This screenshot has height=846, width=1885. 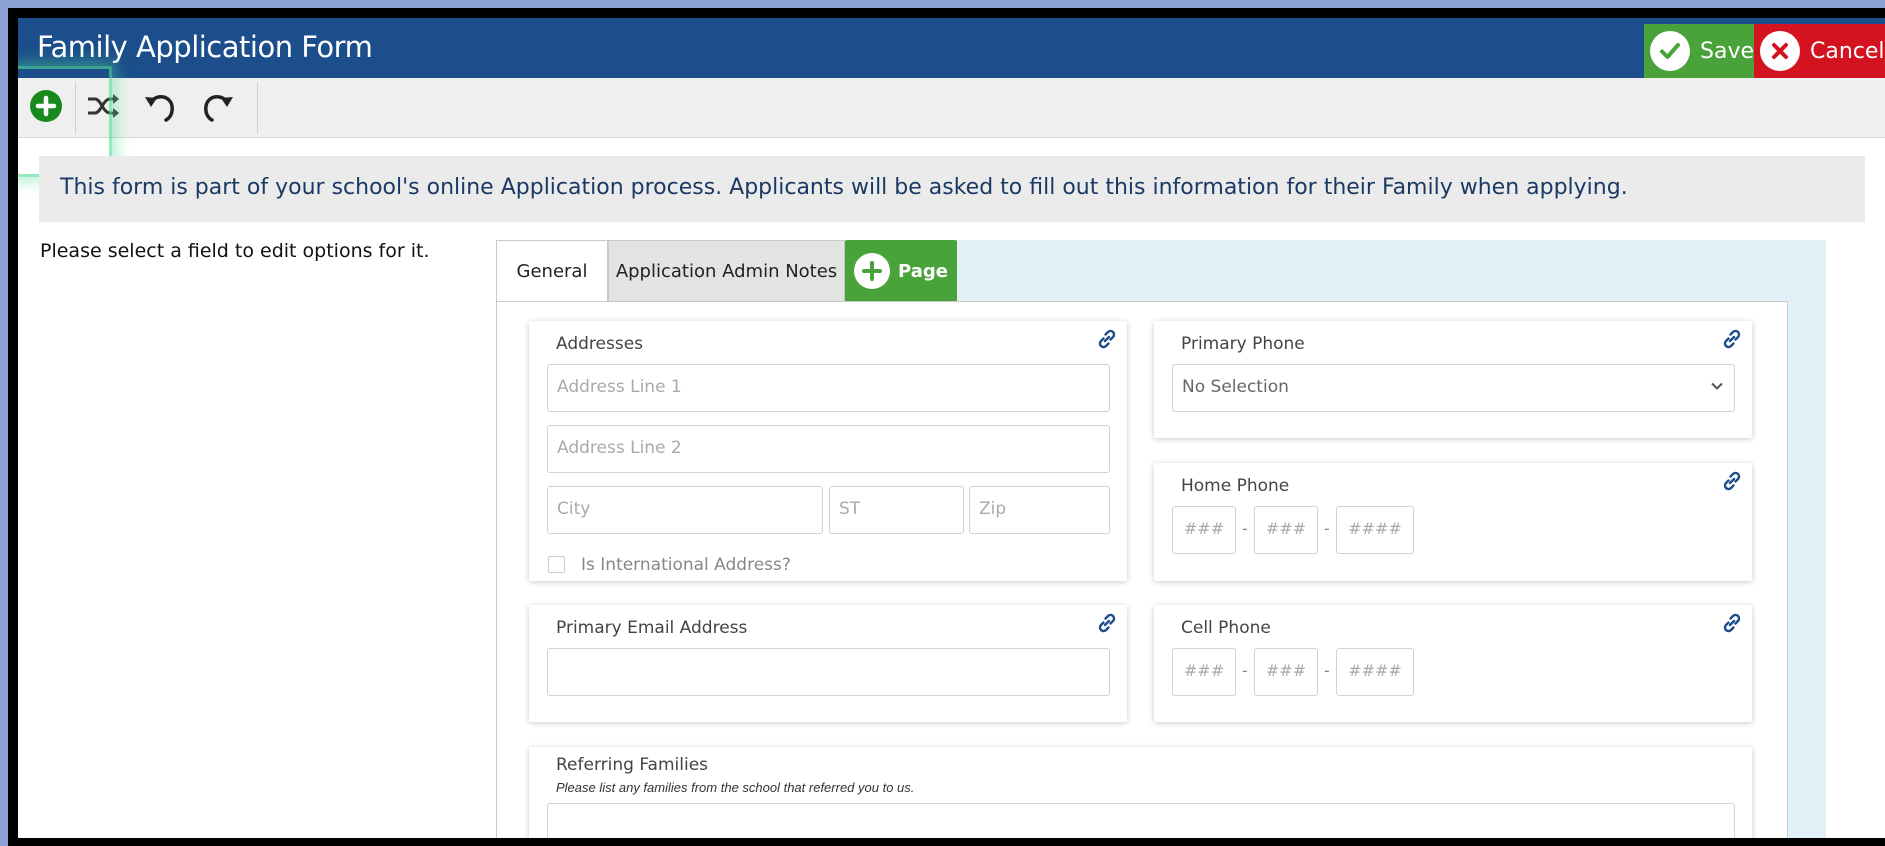 What do you see at coordinates (923, 271) in the screenshot?
I see `add-page-label: Page` at bounding box center [923, 271].